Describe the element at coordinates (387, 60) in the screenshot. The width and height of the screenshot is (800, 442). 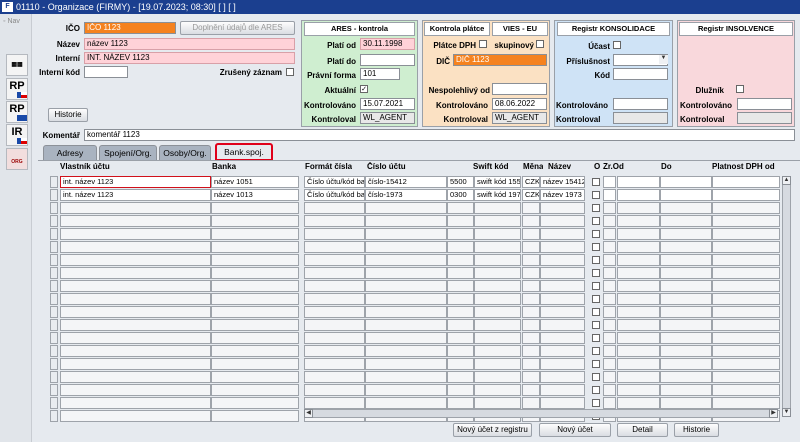
I see `plati-do-field` at that location.